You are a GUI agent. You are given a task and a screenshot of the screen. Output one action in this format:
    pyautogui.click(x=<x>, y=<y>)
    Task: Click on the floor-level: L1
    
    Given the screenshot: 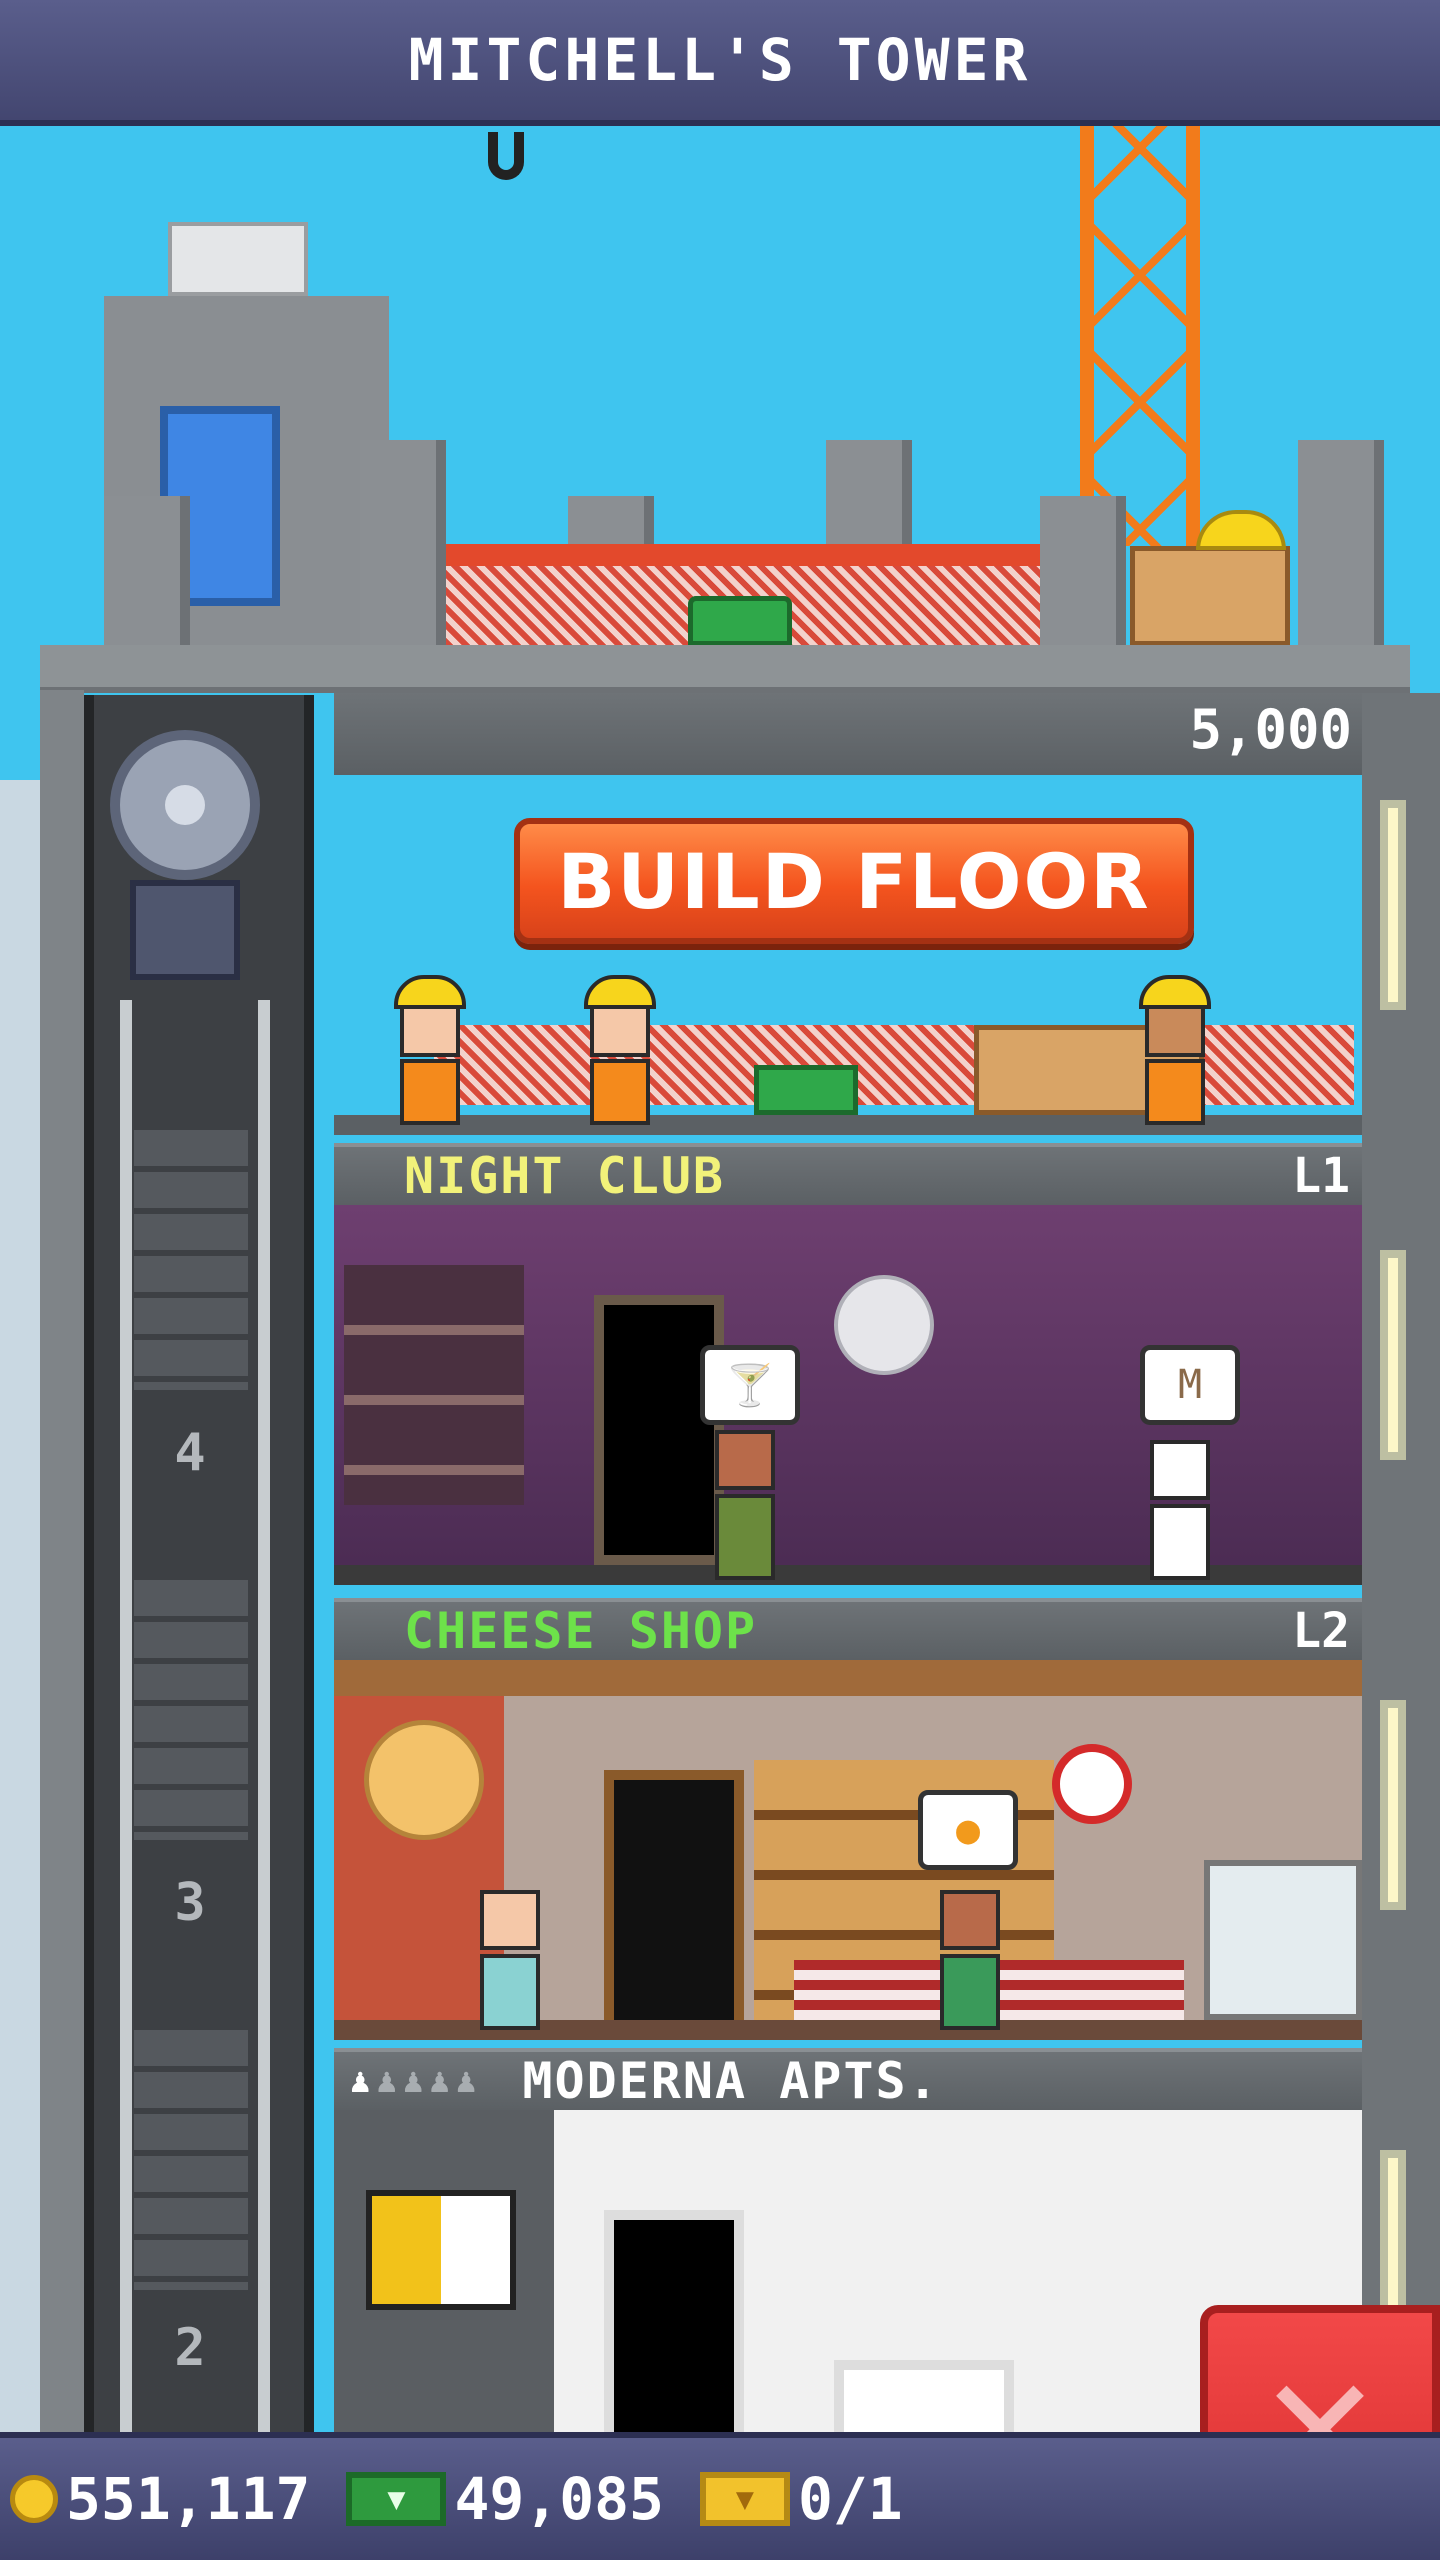 What is the action you would take?
    pyautogui.click(x=1321, y=1176)
    